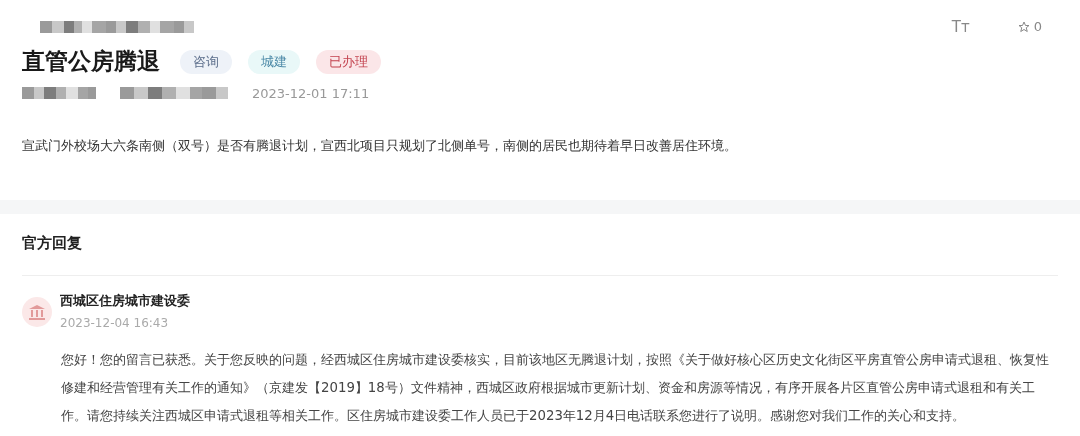 This screenshot has width=1080, height=436. Describe the element at coordinates (348, 62) in the screenshot. I see `tag: 已办理` at that location.